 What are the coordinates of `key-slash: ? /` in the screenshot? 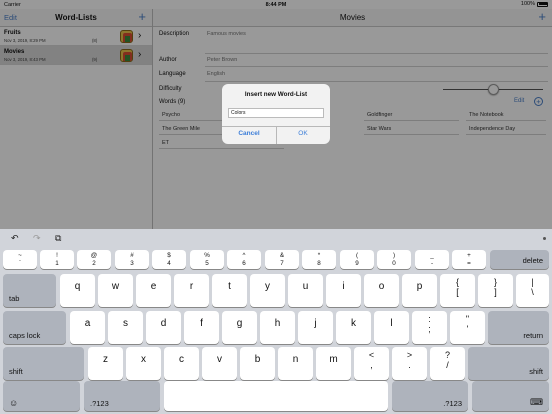 It's located at (447, 363).